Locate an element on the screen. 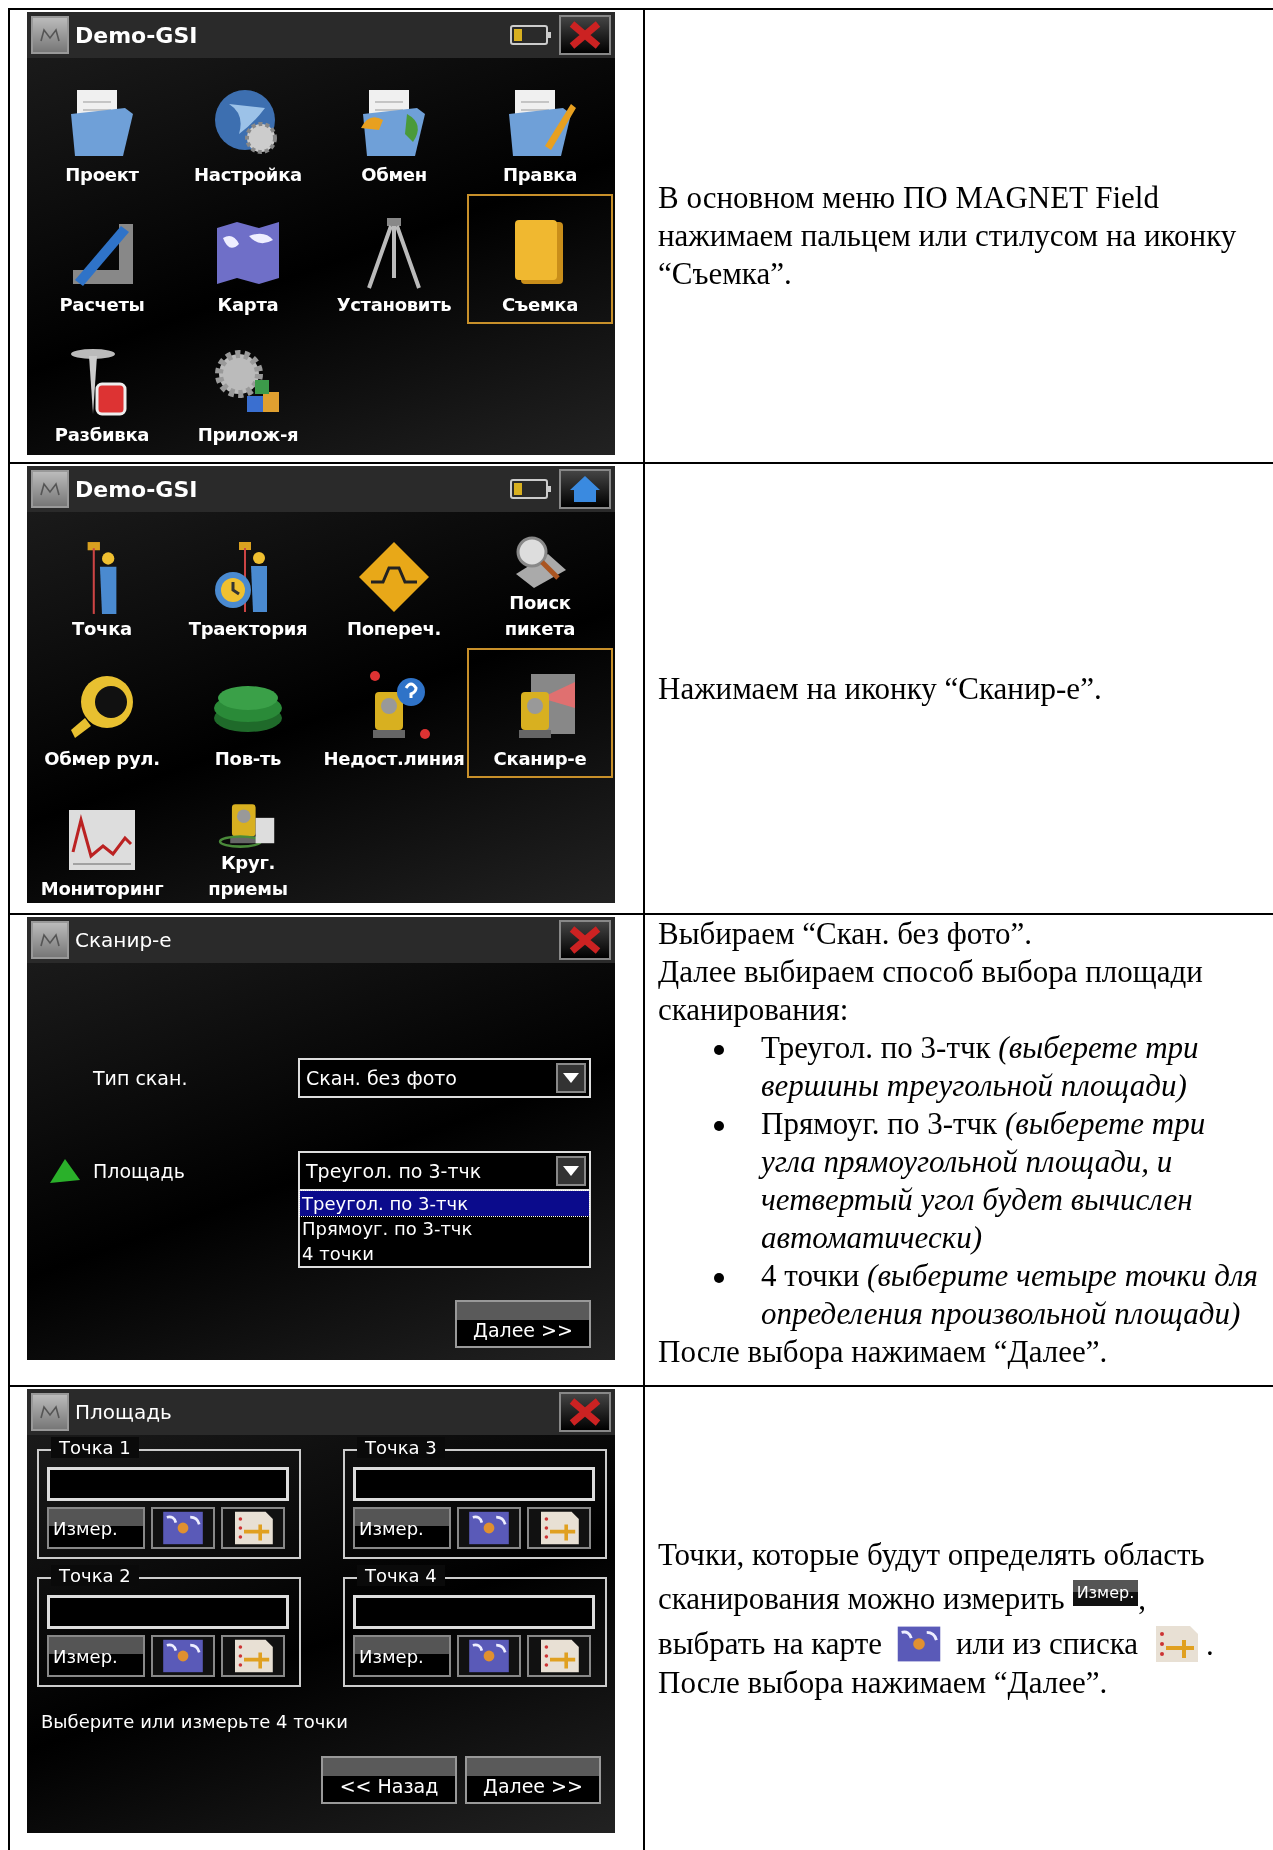 The width and height of the screenshot is (1273, 1850). tile-label: Траектория is located at coordinates (248, 629).